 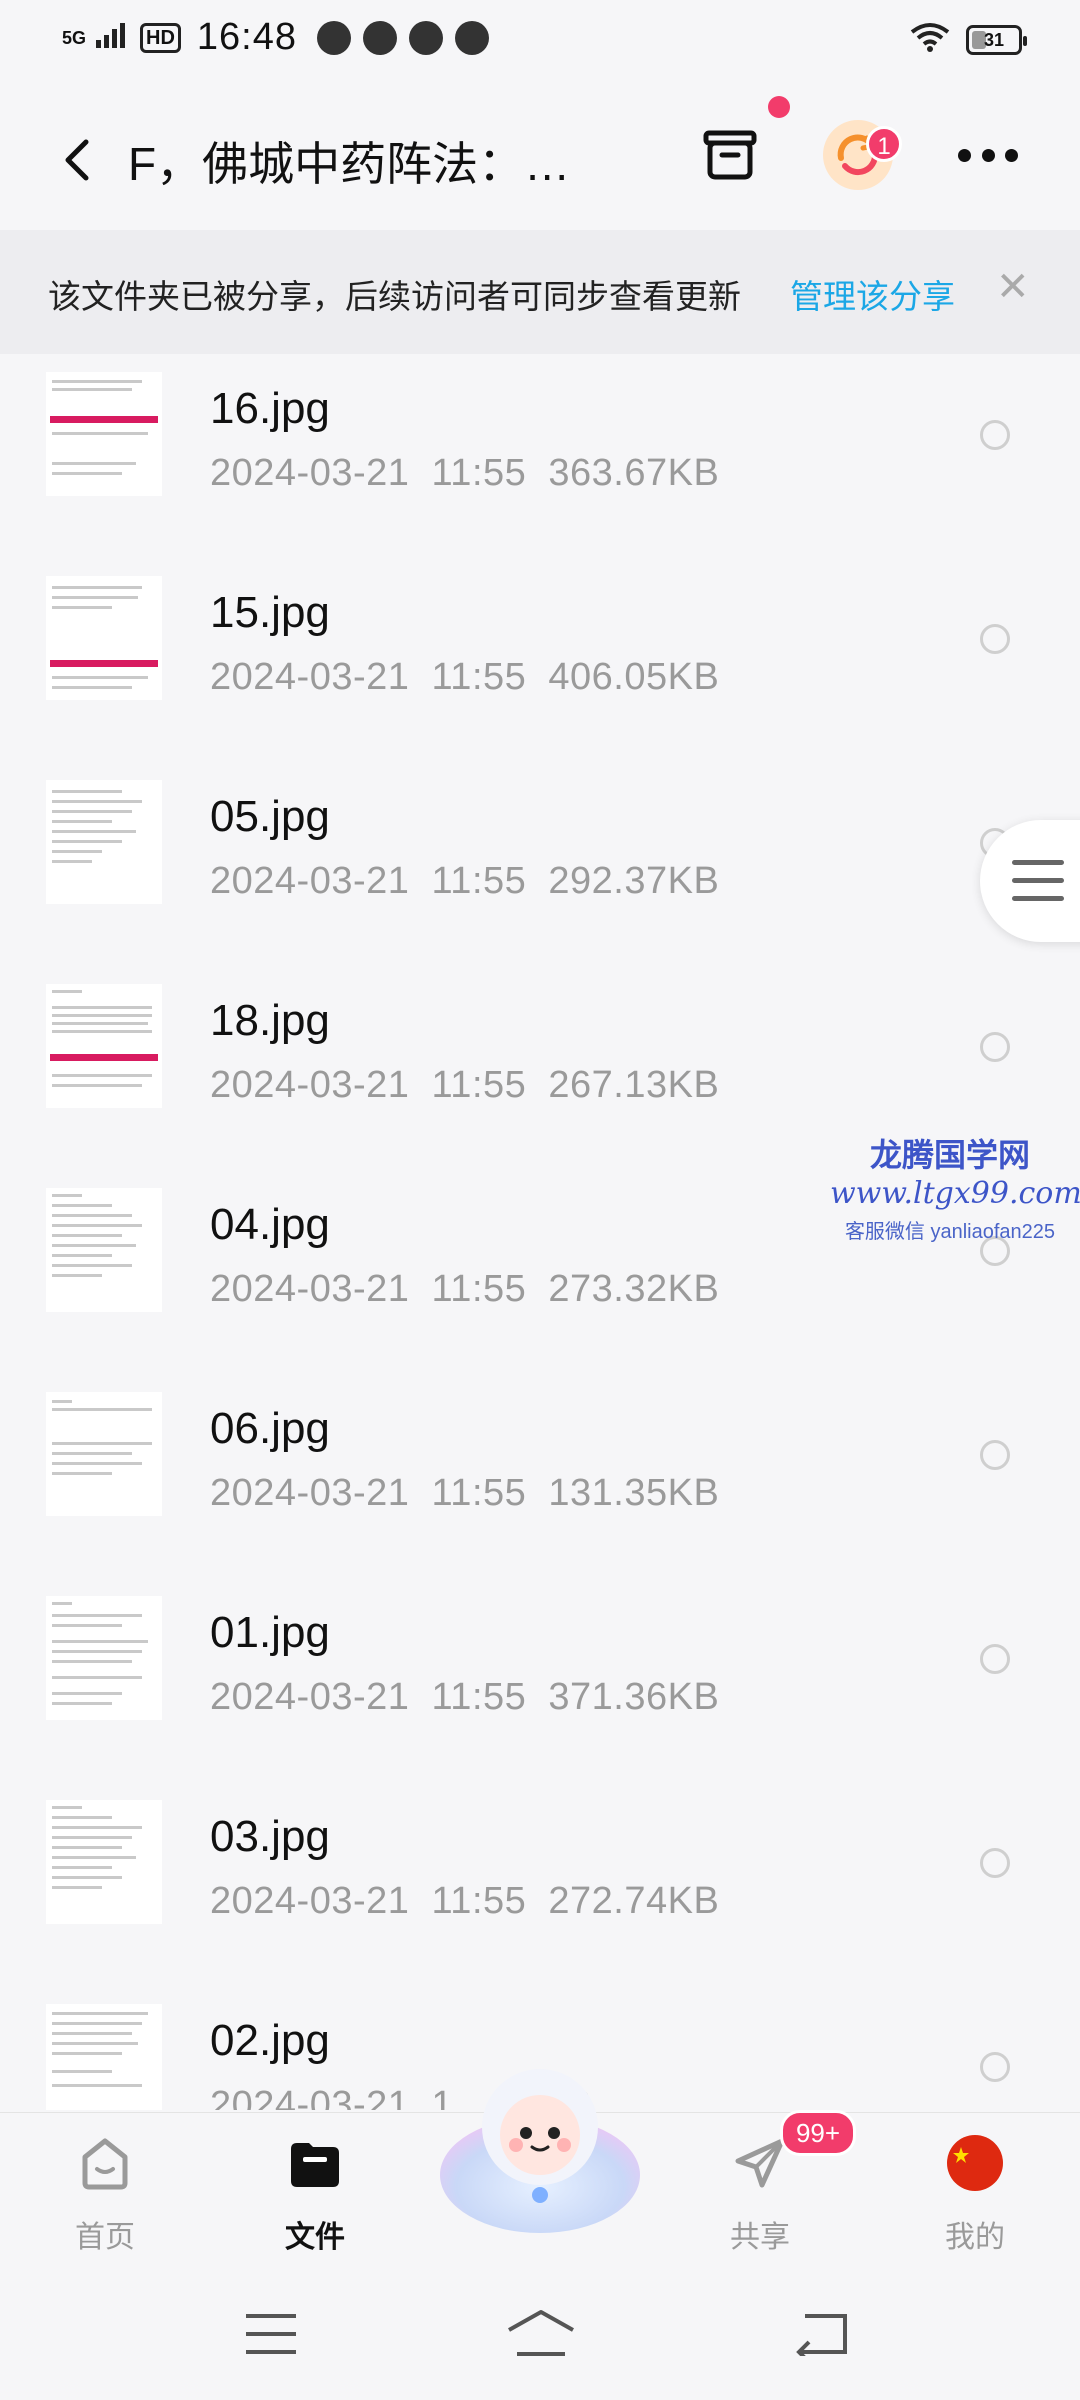 I want to click on share-banner: 该文件夹已被分享，后续访问者可同步查看更新 管理该分享 ✕, so click(x=540, y=292).